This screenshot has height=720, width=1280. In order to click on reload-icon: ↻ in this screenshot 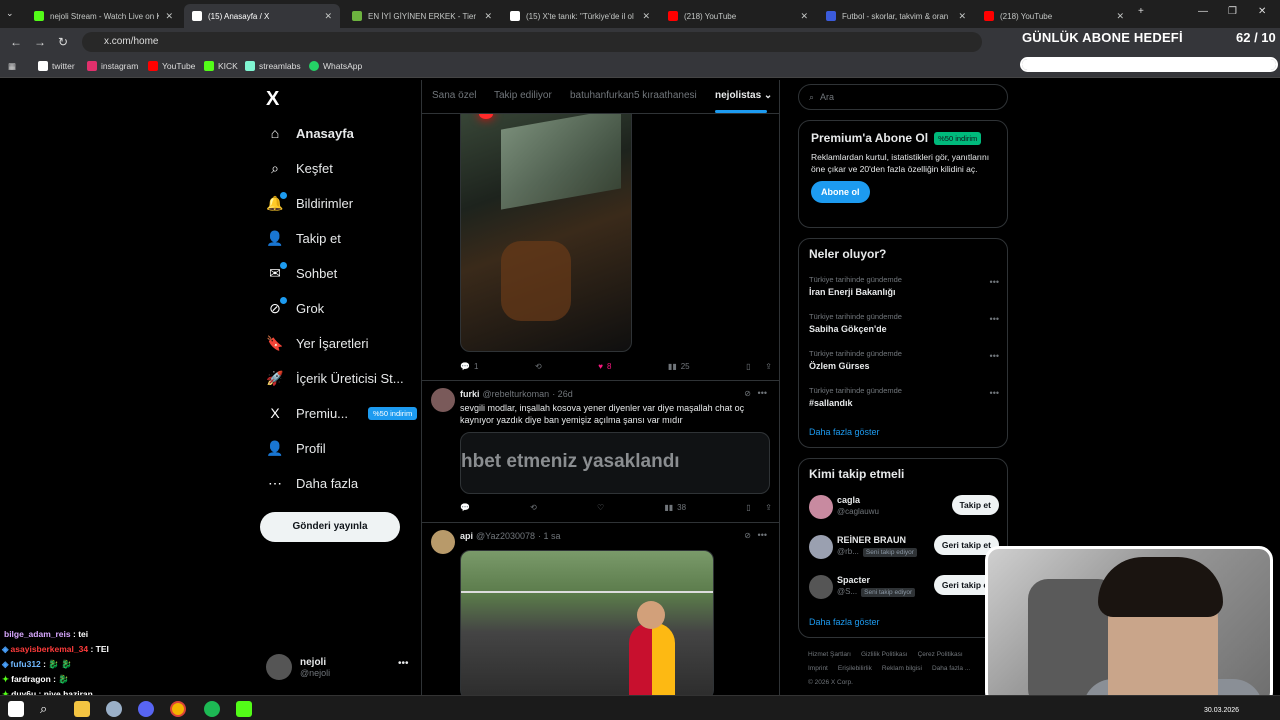, I will do `click(63, 42)`.